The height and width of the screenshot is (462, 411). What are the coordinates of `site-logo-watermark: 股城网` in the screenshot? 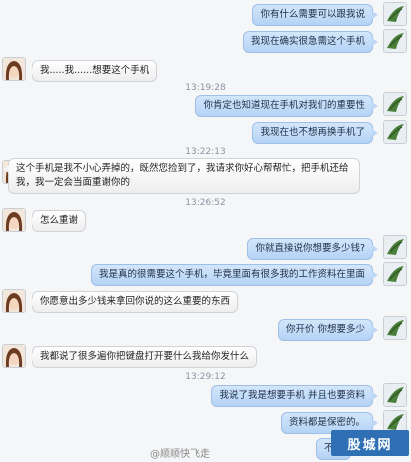 It's located at (370, 443).